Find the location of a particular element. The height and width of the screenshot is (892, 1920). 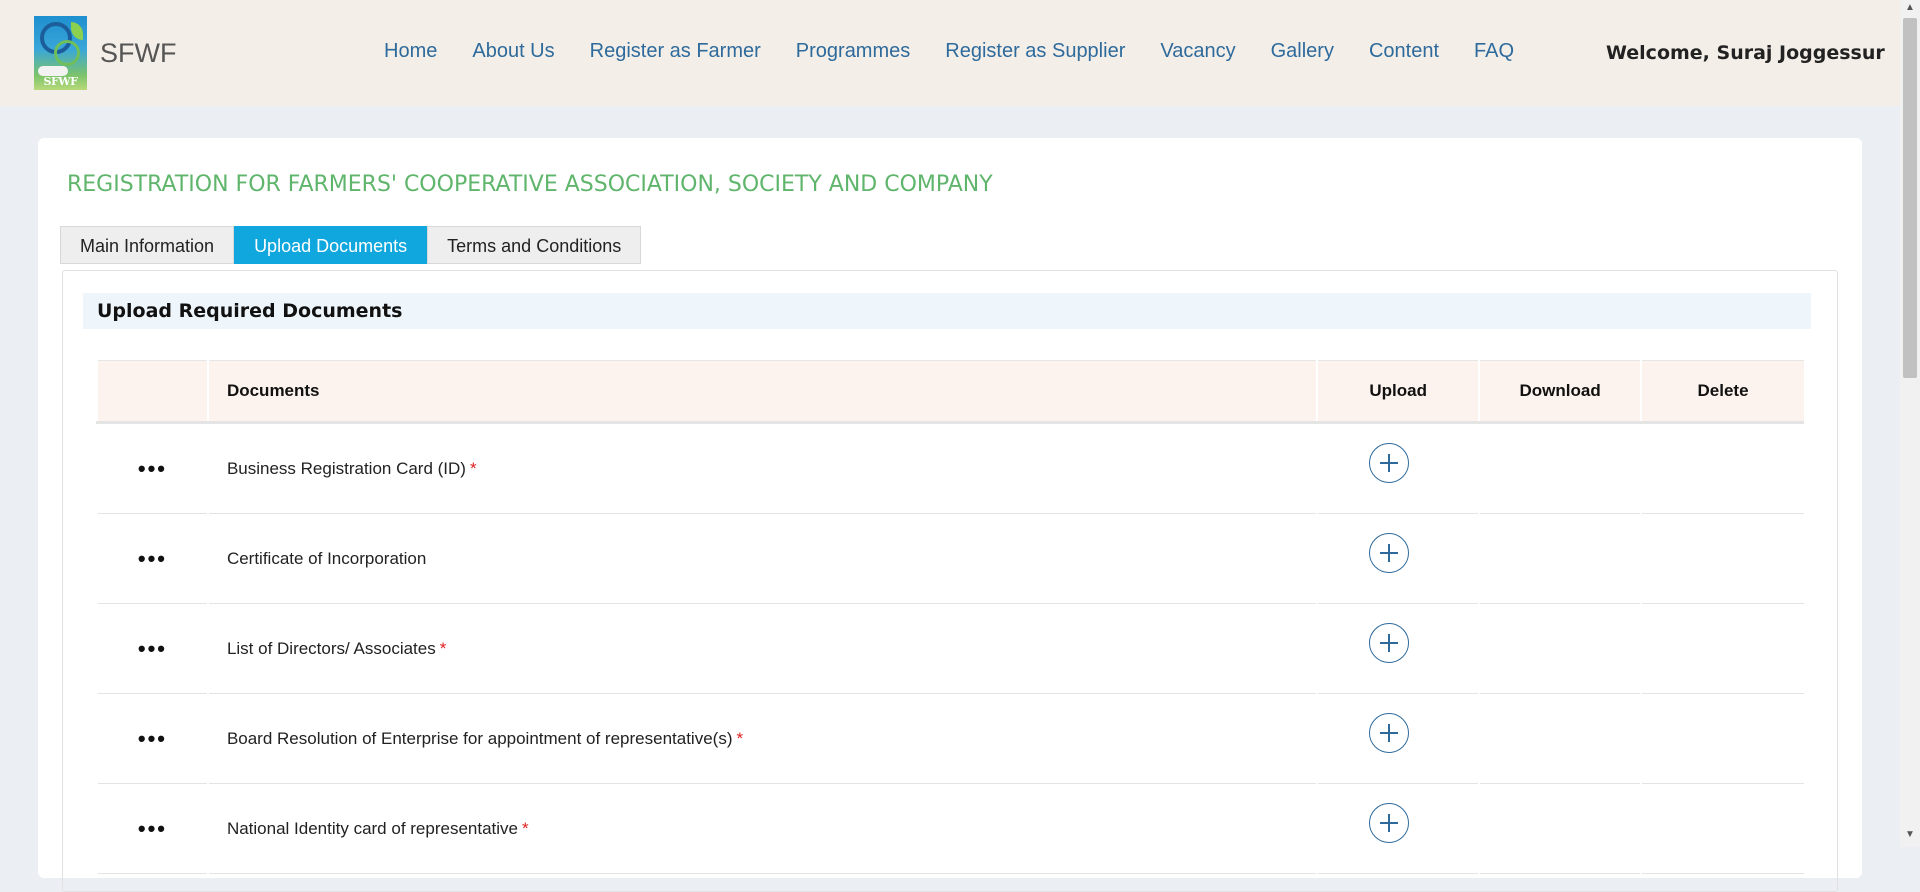

tab-upload-documents: Upload Documents is located at coordinates (331, 245).